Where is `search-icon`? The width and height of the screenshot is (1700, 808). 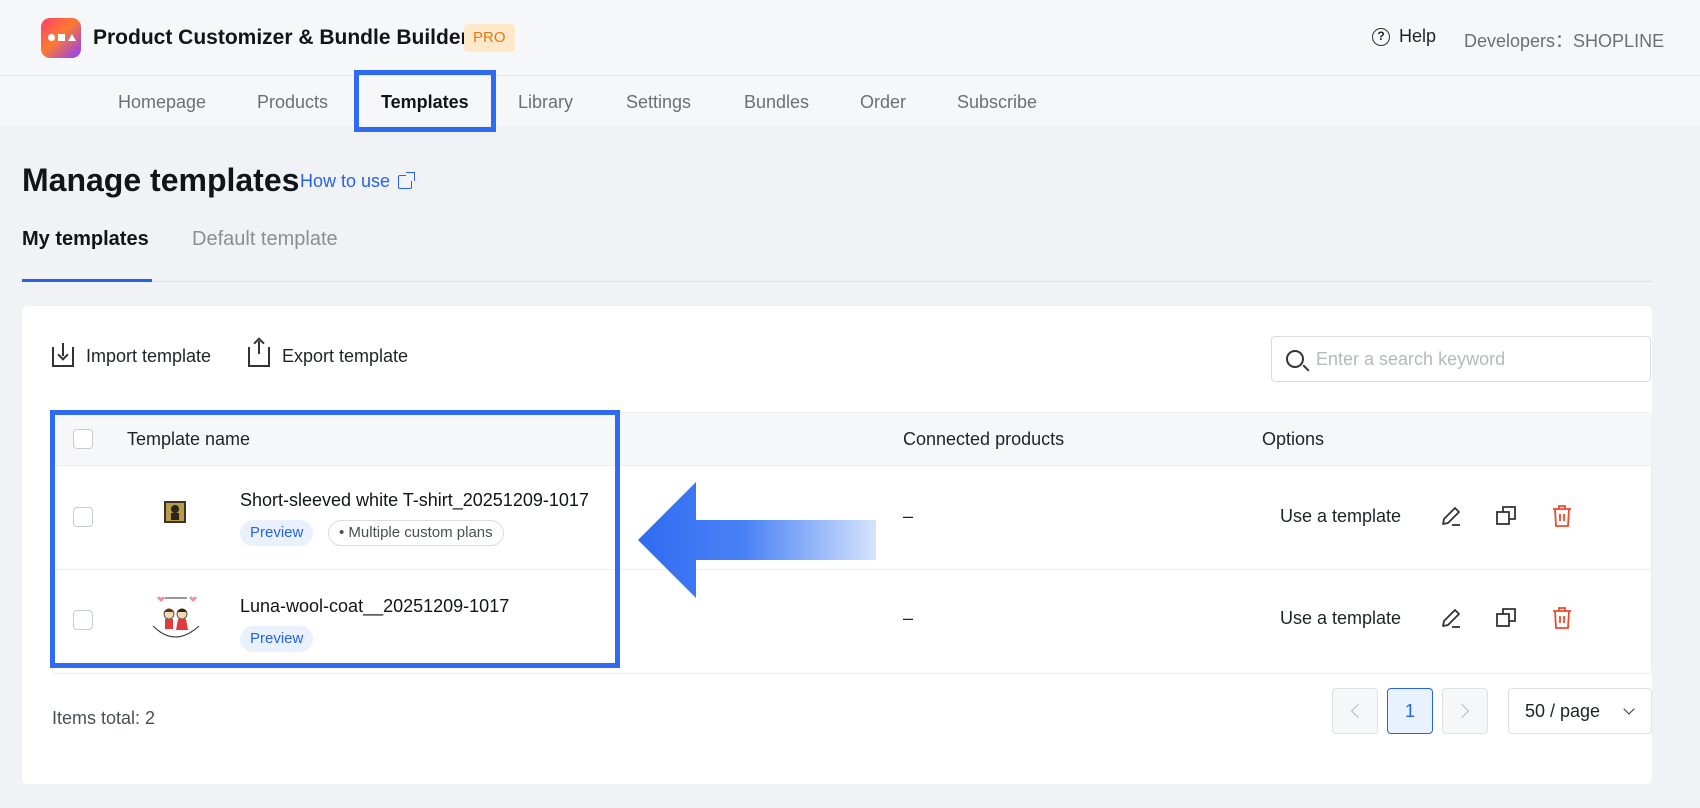
search-icon is located at coordinates (1295, 359).